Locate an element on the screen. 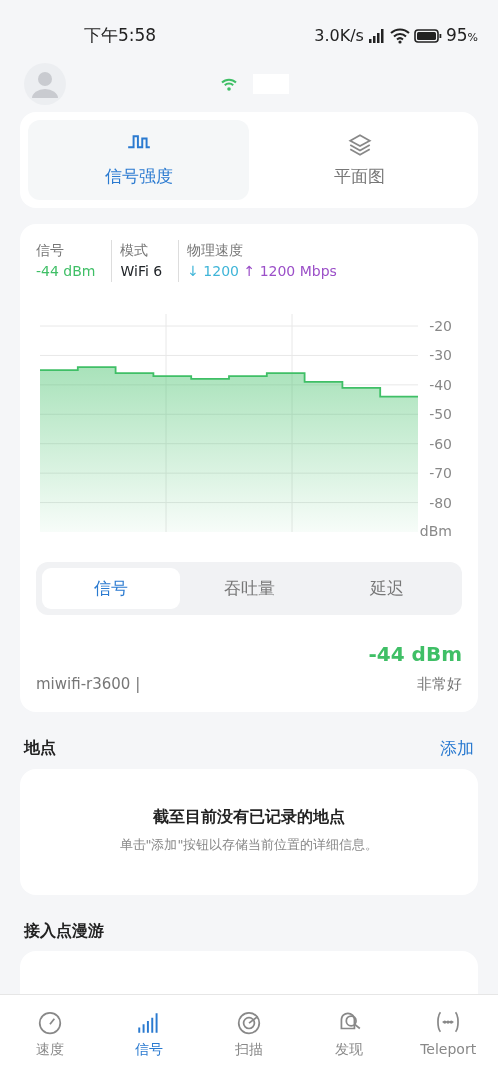  download-speed: 1200 is located at coordinates (221, 270).